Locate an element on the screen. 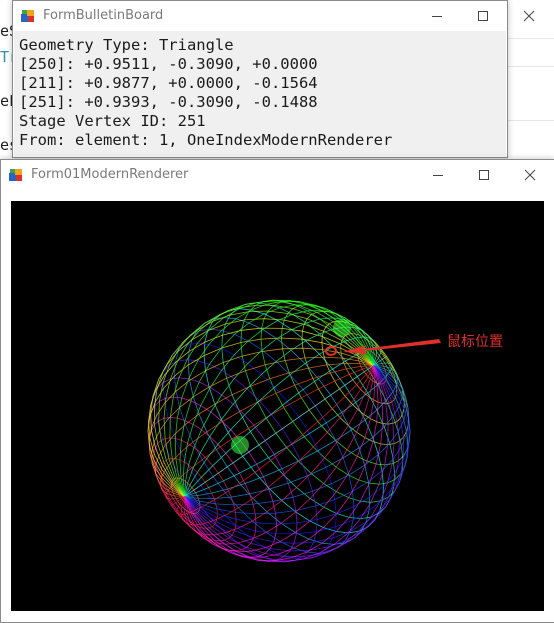 This screenshot has height=623, width=554. window-title: Form01ModernRenderer is located at coordinates (110, 174).